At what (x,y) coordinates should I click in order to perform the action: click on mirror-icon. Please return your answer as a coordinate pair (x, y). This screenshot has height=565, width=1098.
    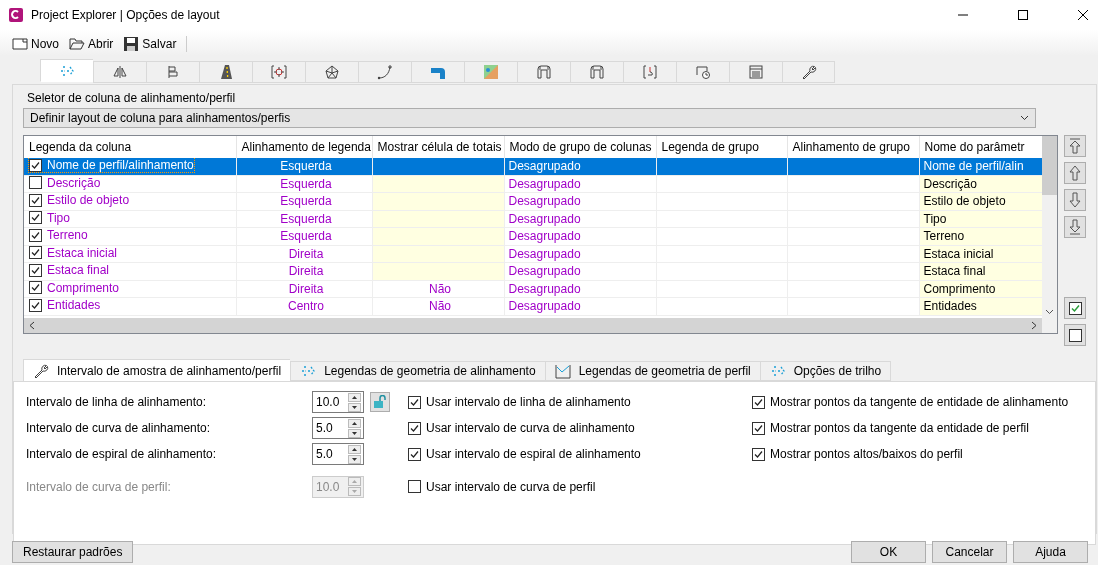
    Looking at the image, I should click on (120, 72).